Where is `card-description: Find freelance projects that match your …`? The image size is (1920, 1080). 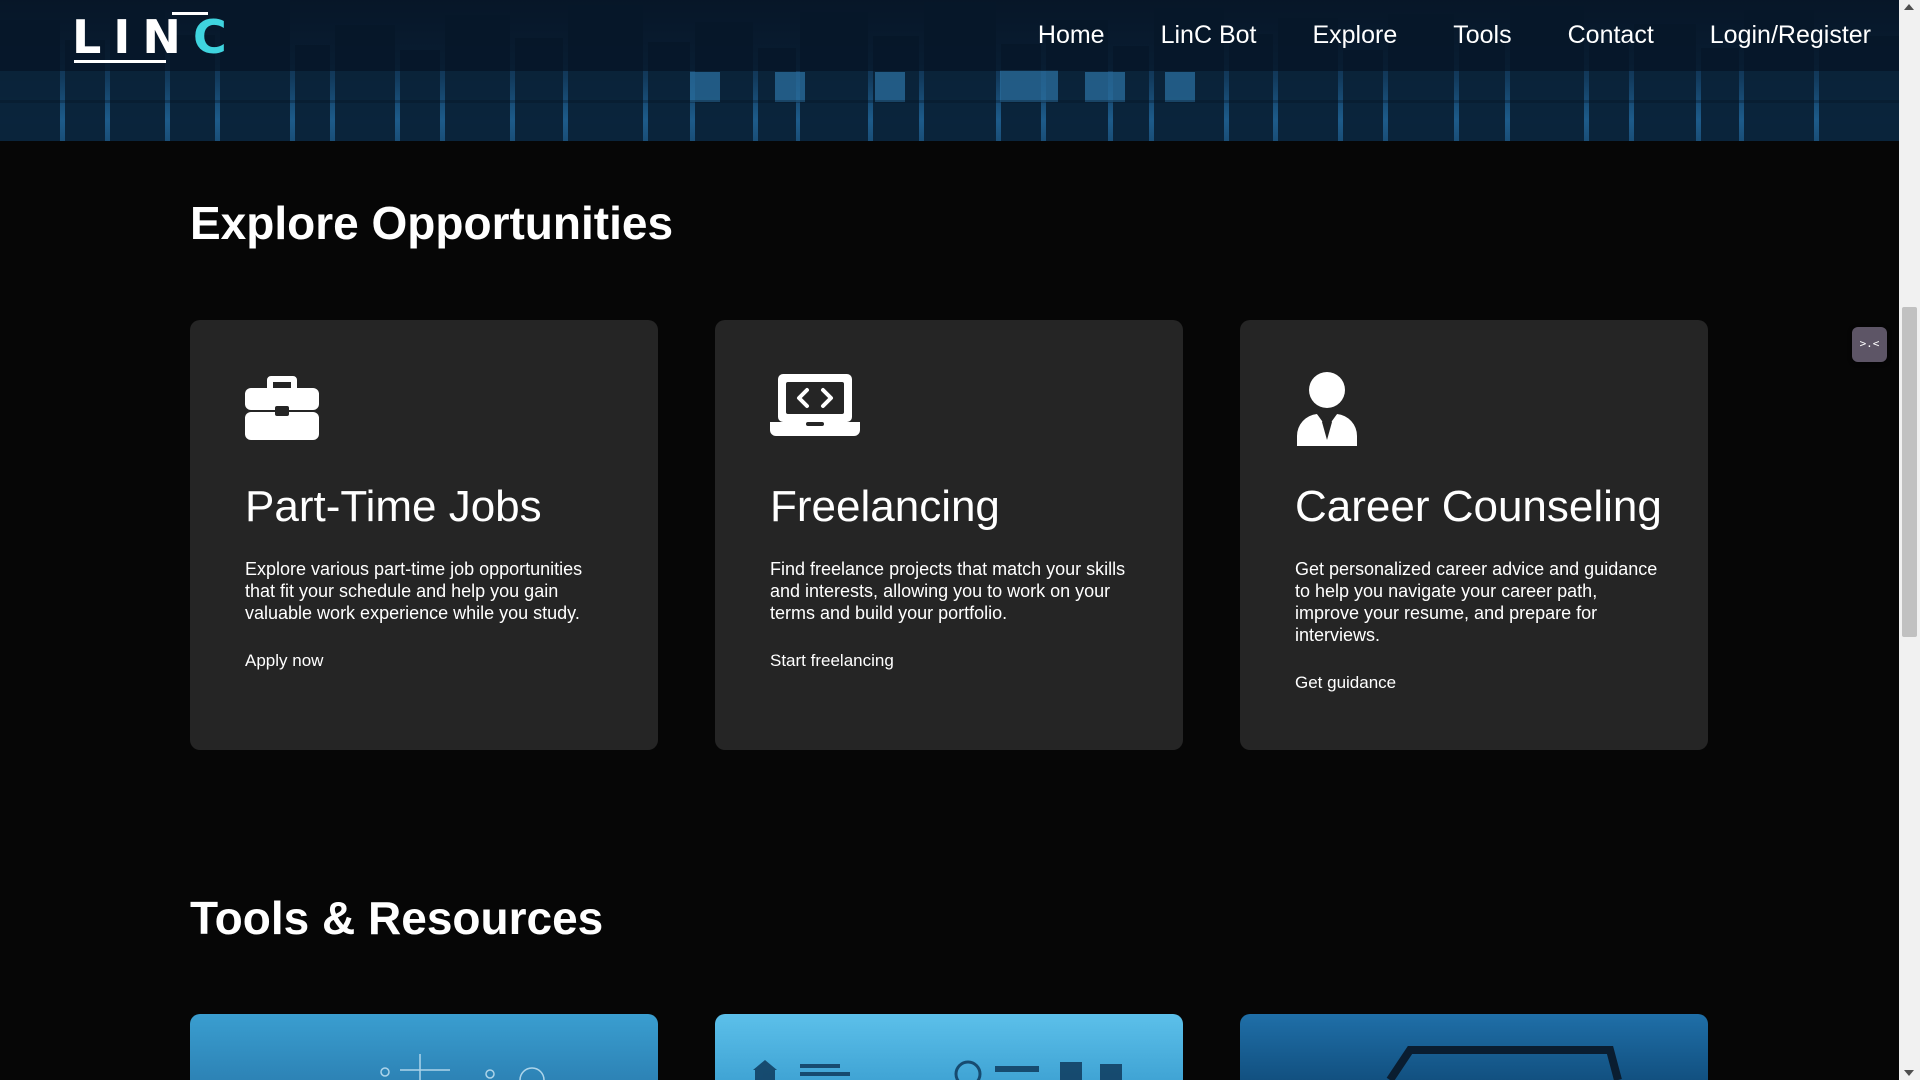 card-description: Find freelance projects that match your … is located at coordinates (948, 591).